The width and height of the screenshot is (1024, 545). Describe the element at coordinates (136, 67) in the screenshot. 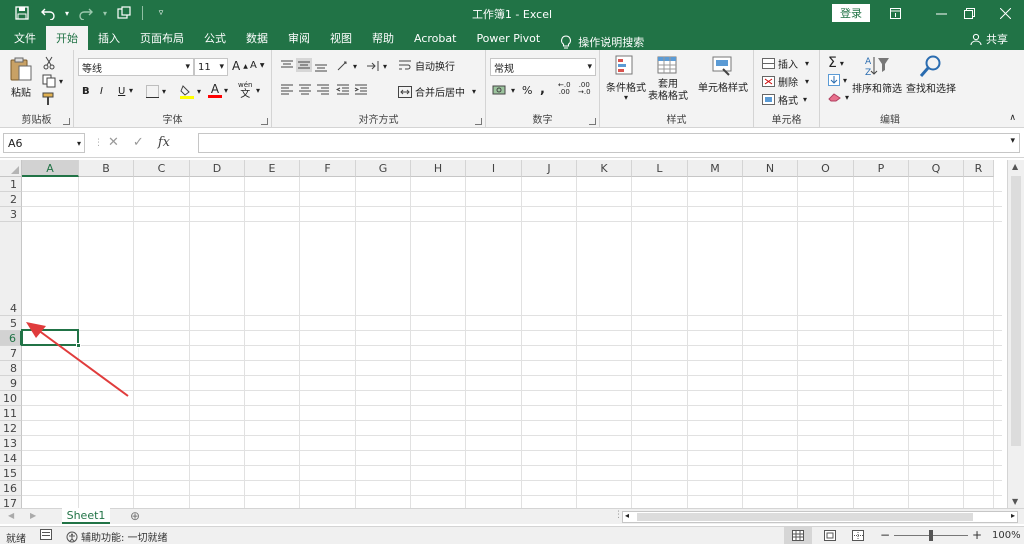

I see `font-name-select: 等线 ▾` at that location.